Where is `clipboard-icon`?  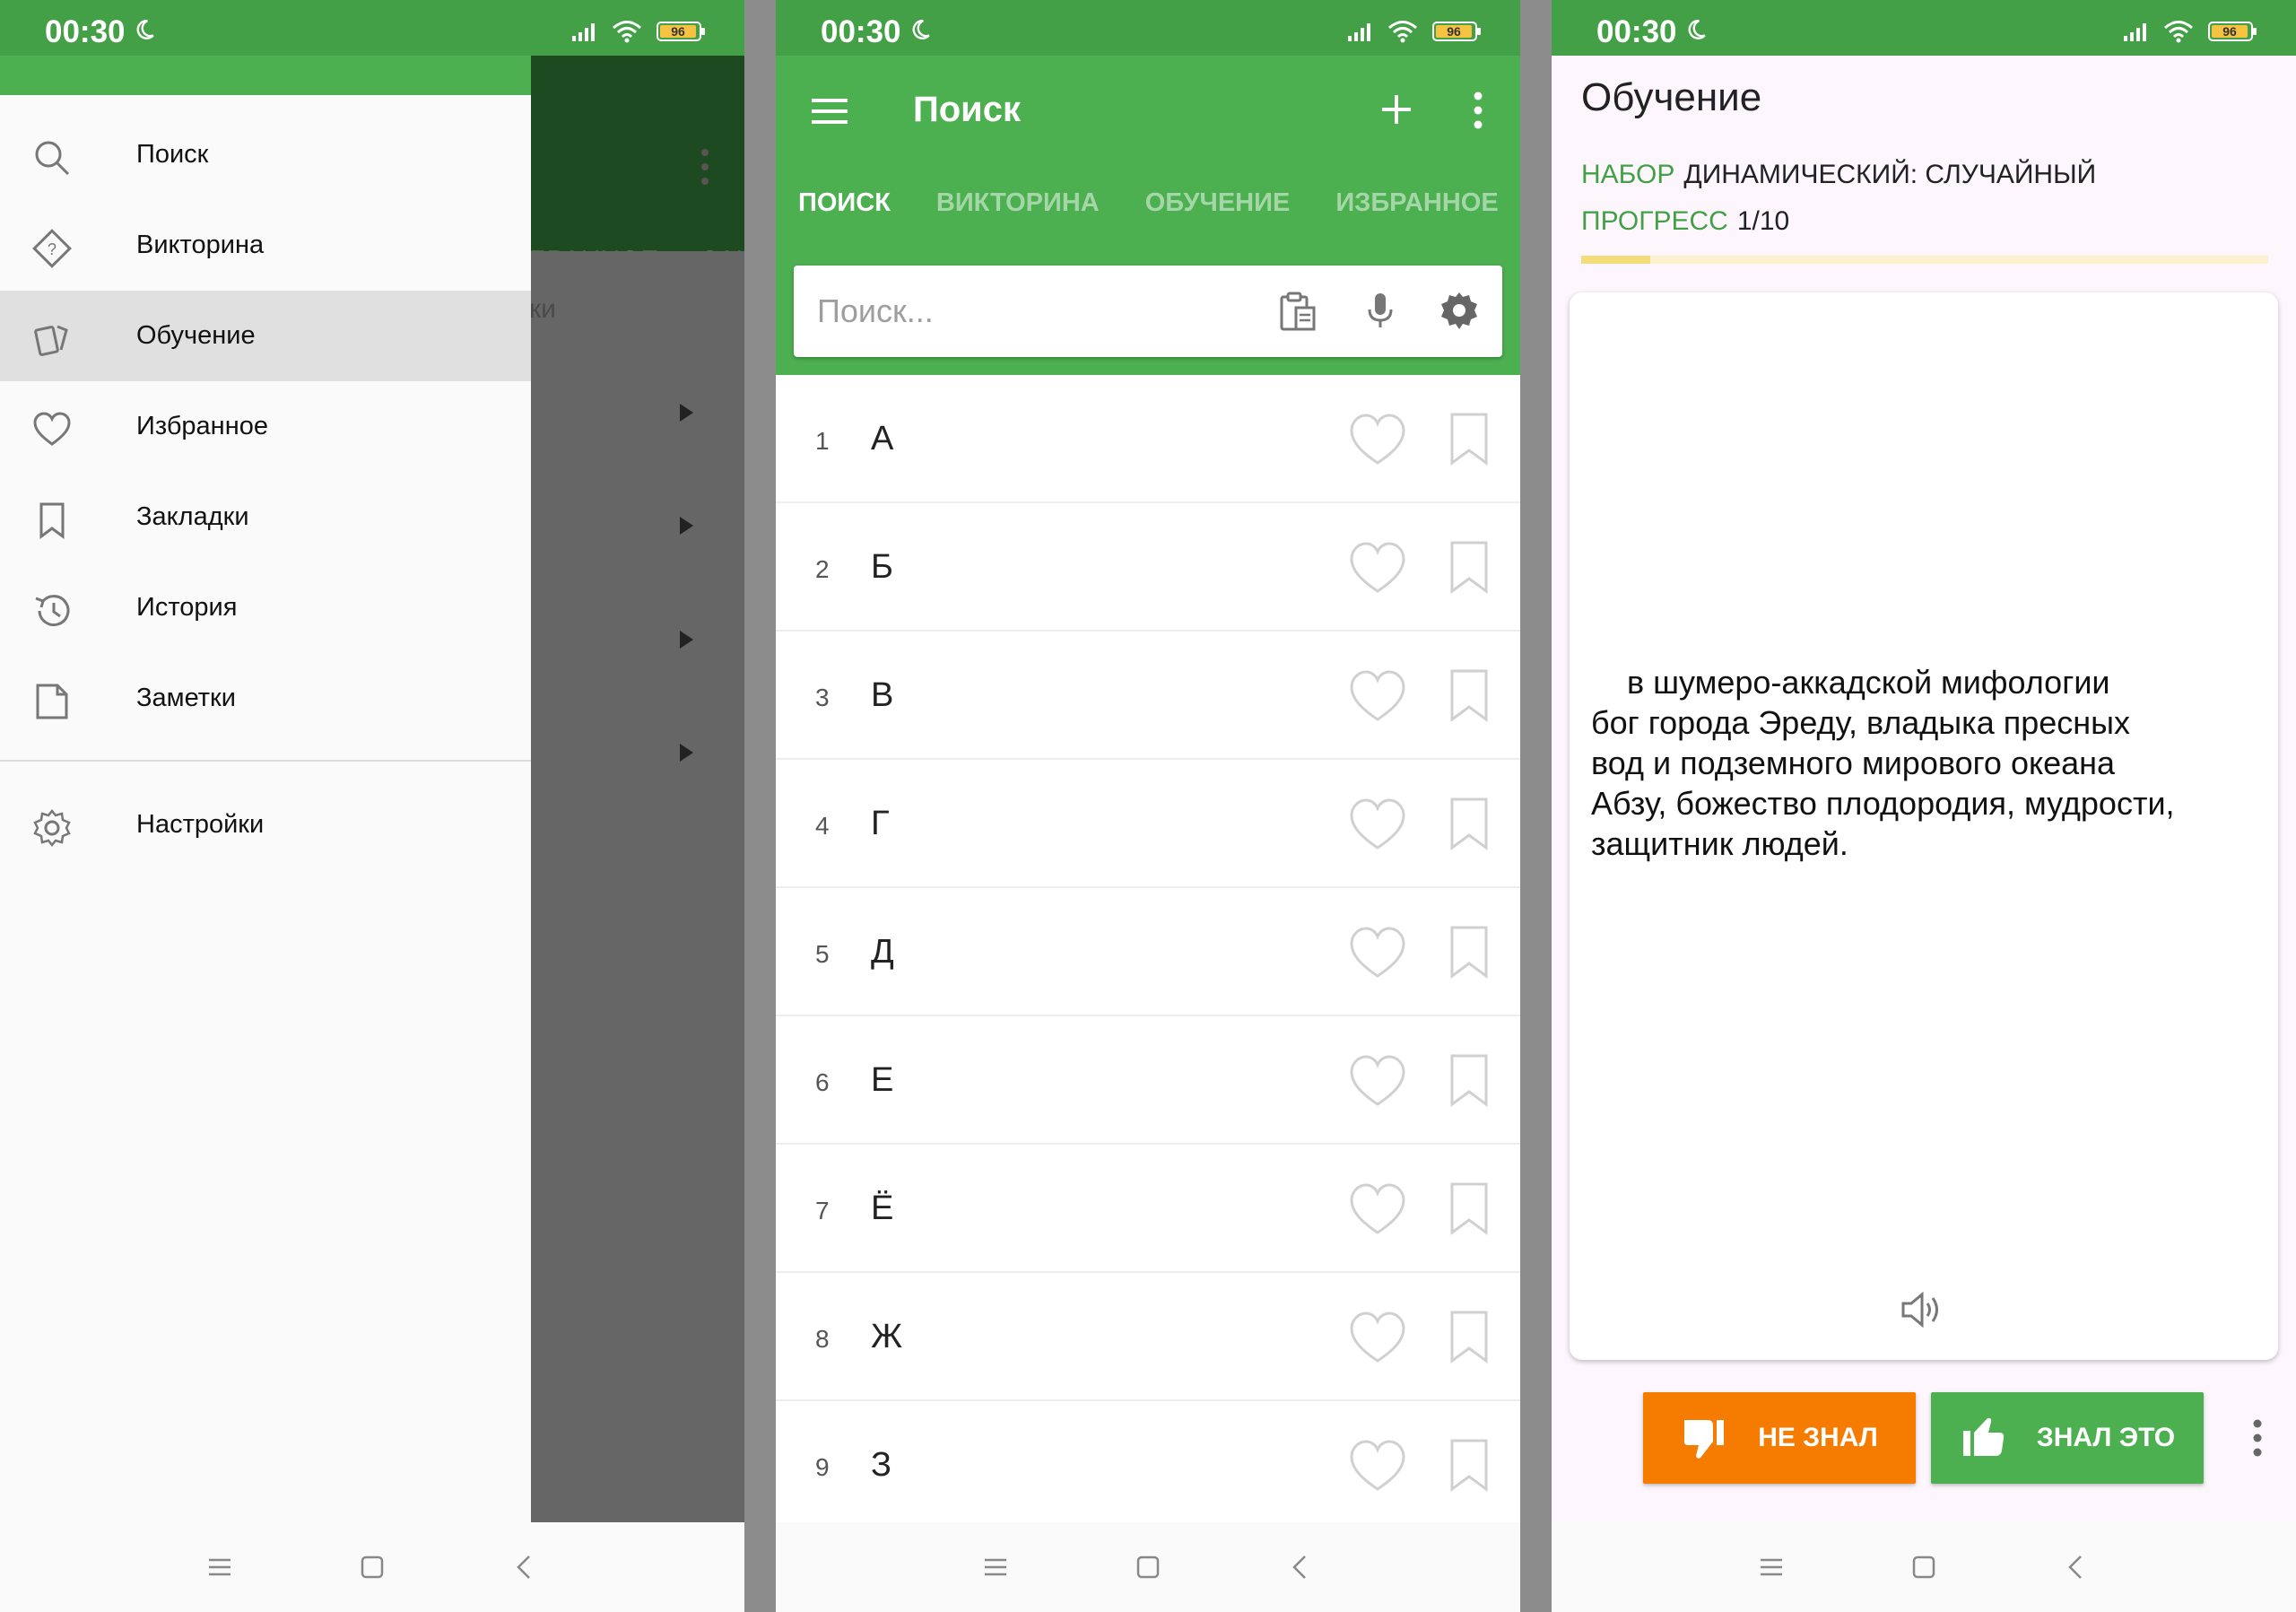 clipboard-icon is located at coordinates (1297, 312).